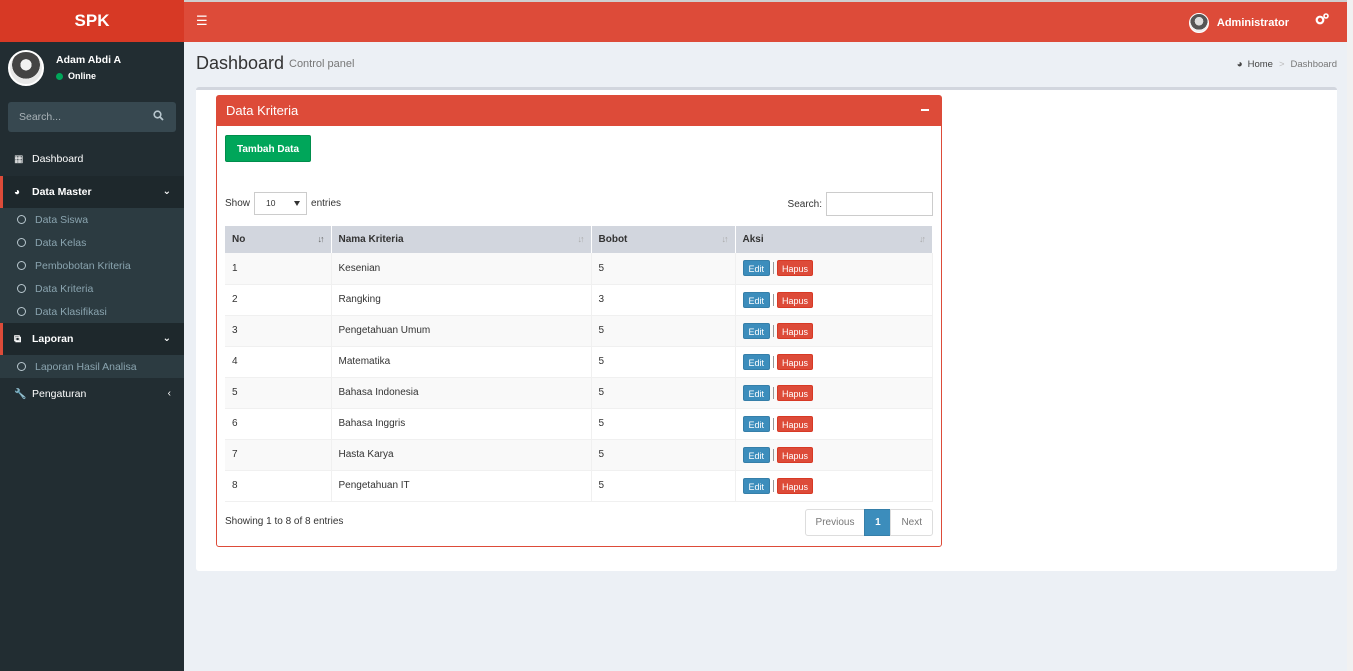 The width and height of the screenshot is (1353, 671). I want to click on sidebar-item-pembobotan-kriteria: Pembobotan Kriteria, so click(92, 265).